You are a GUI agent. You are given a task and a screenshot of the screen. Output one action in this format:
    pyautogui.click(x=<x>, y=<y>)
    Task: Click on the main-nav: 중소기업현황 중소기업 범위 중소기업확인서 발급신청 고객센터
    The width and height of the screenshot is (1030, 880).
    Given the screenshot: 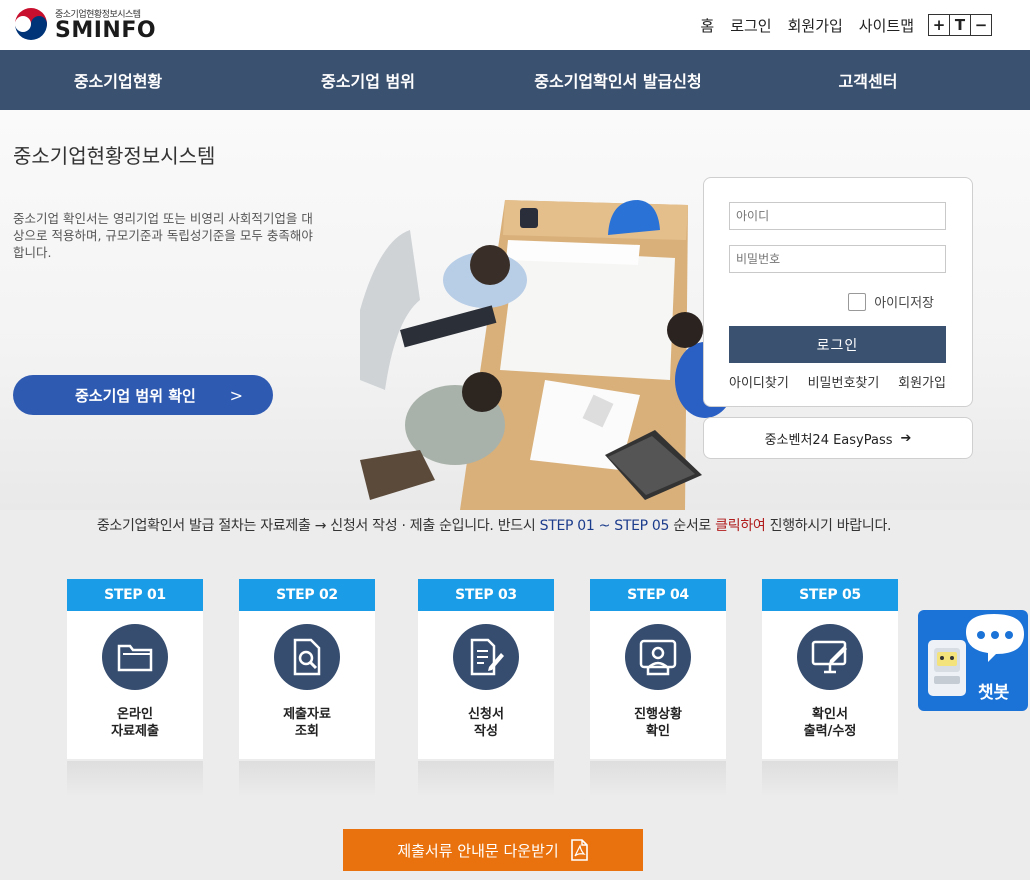 What is the action you would take?
    pyautogui.click(x=515, y=80)
    